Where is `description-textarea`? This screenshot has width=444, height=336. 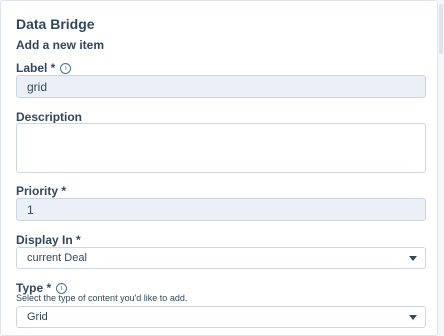 description-textarea is located at coordinates (221, 148).